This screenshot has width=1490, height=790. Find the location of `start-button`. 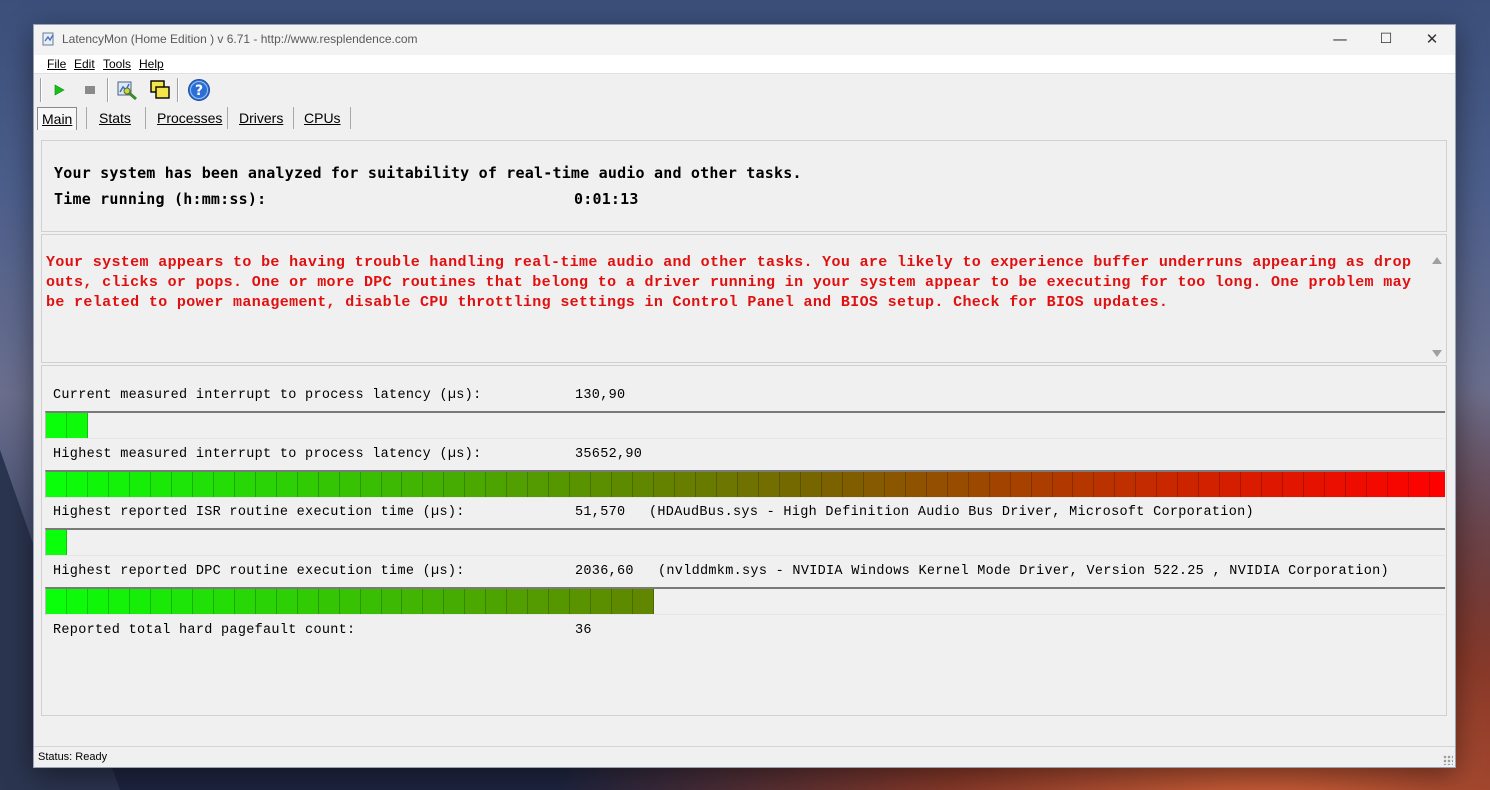

start-button is located at coordinates (59, 90).